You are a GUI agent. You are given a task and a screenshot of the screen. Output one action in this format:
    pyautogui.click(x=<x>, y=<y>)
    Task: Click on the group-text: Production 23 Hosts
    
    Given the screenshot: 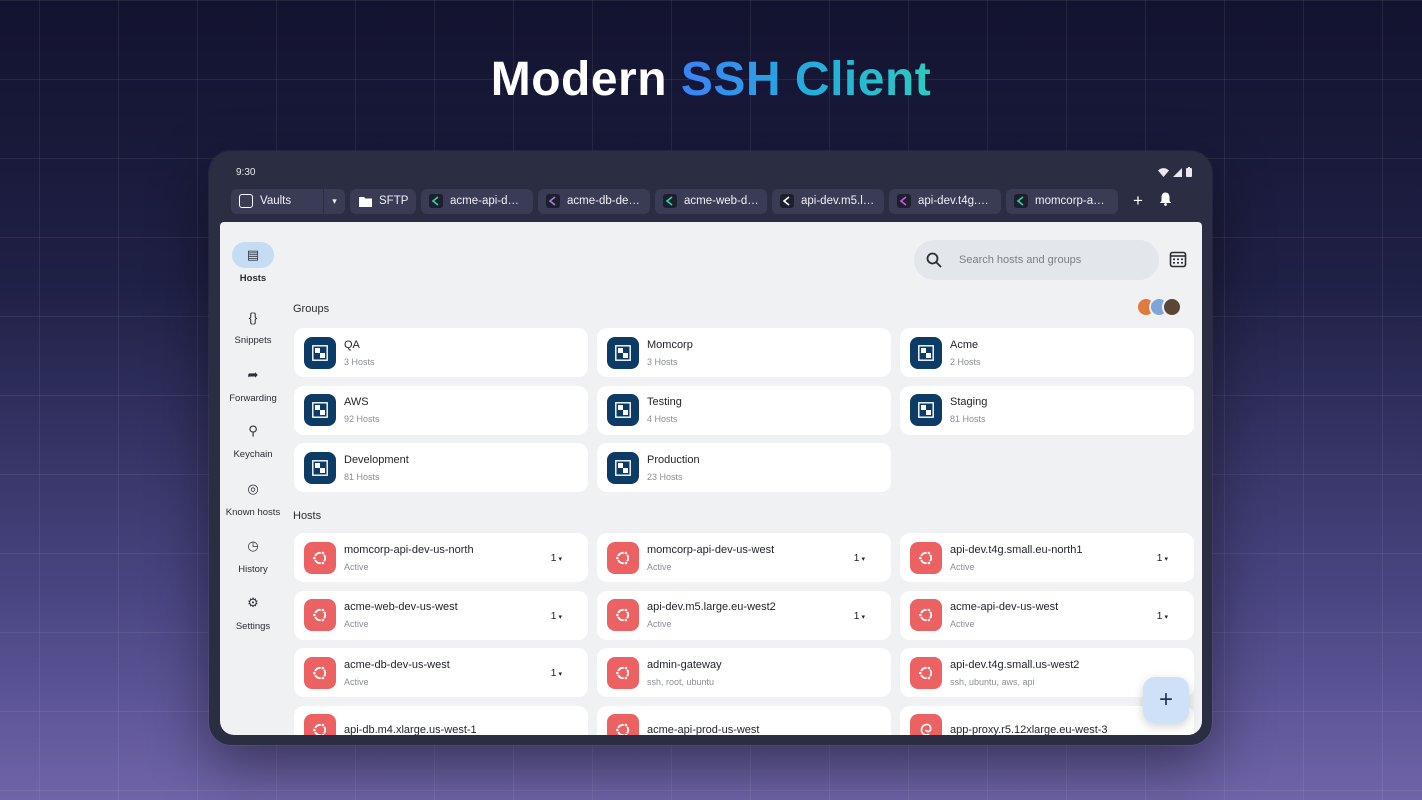 What is the action you would take?
    pyautogui.click(x=769, y=468)
    